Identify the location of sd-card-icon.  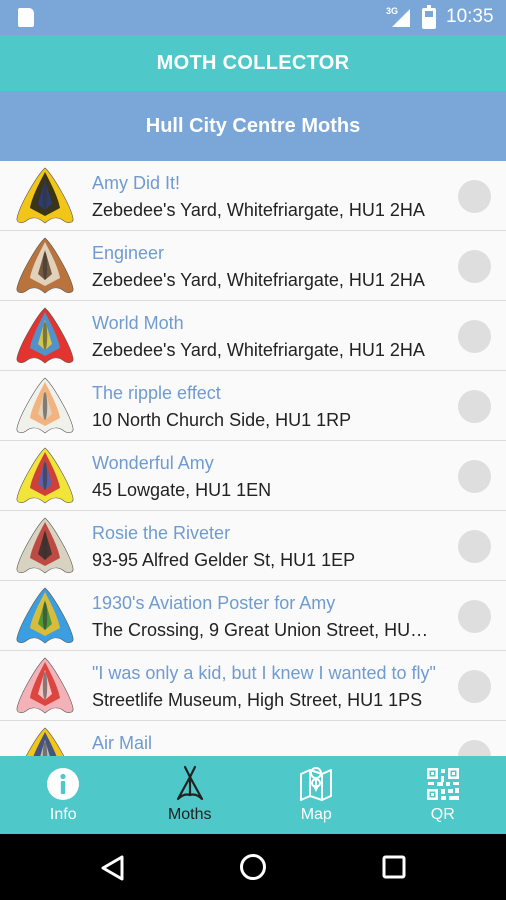
(26, 17).